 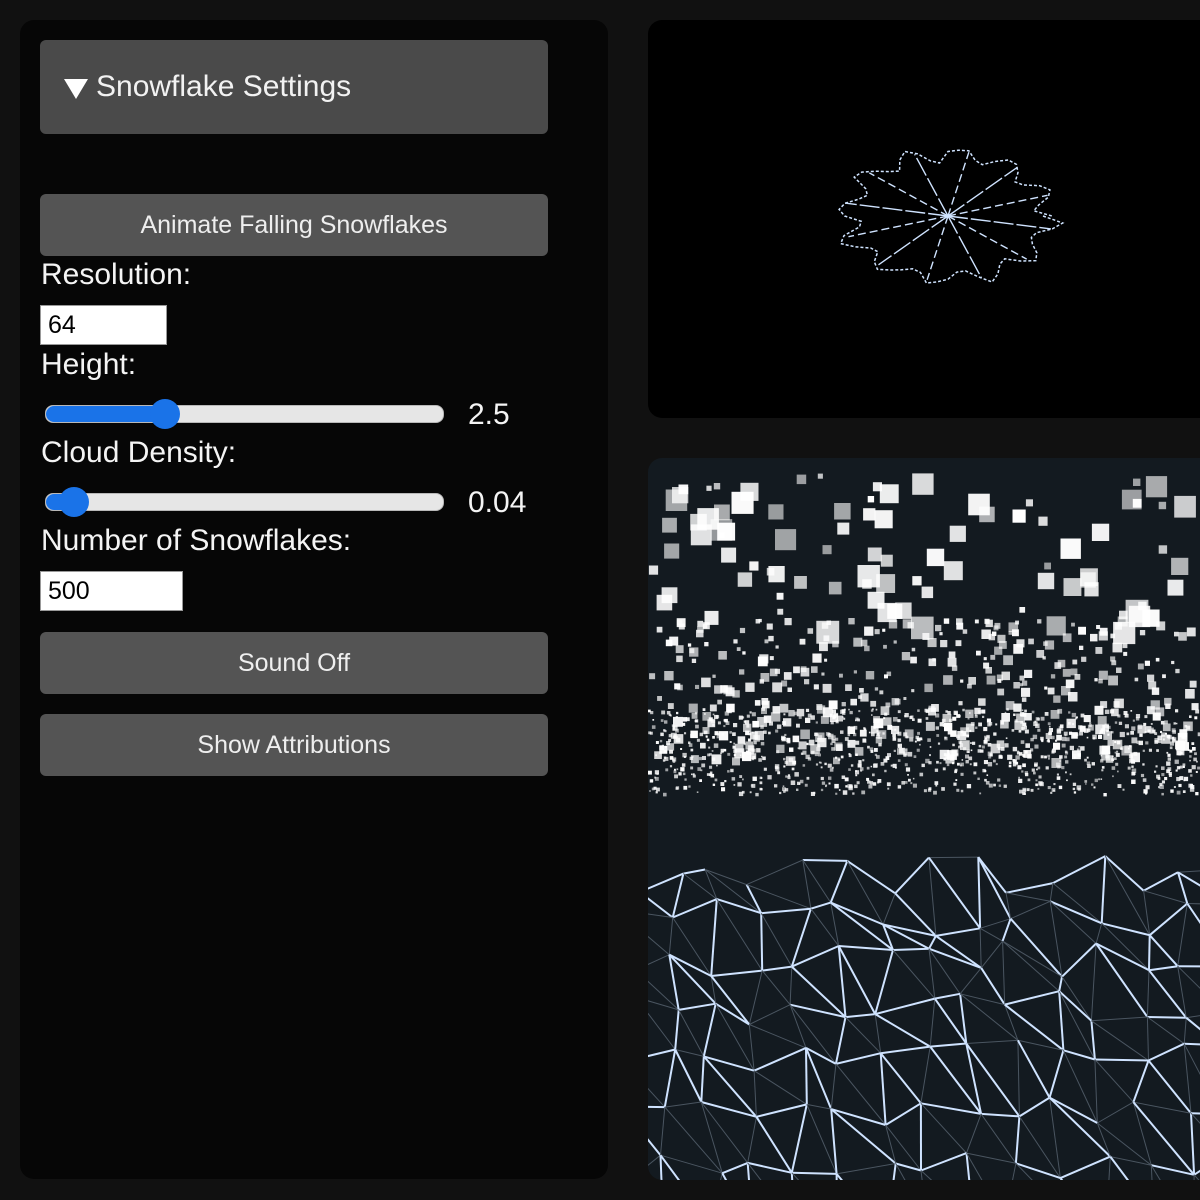 I want to click on height-label: Height:, so click(x=89, y=364).